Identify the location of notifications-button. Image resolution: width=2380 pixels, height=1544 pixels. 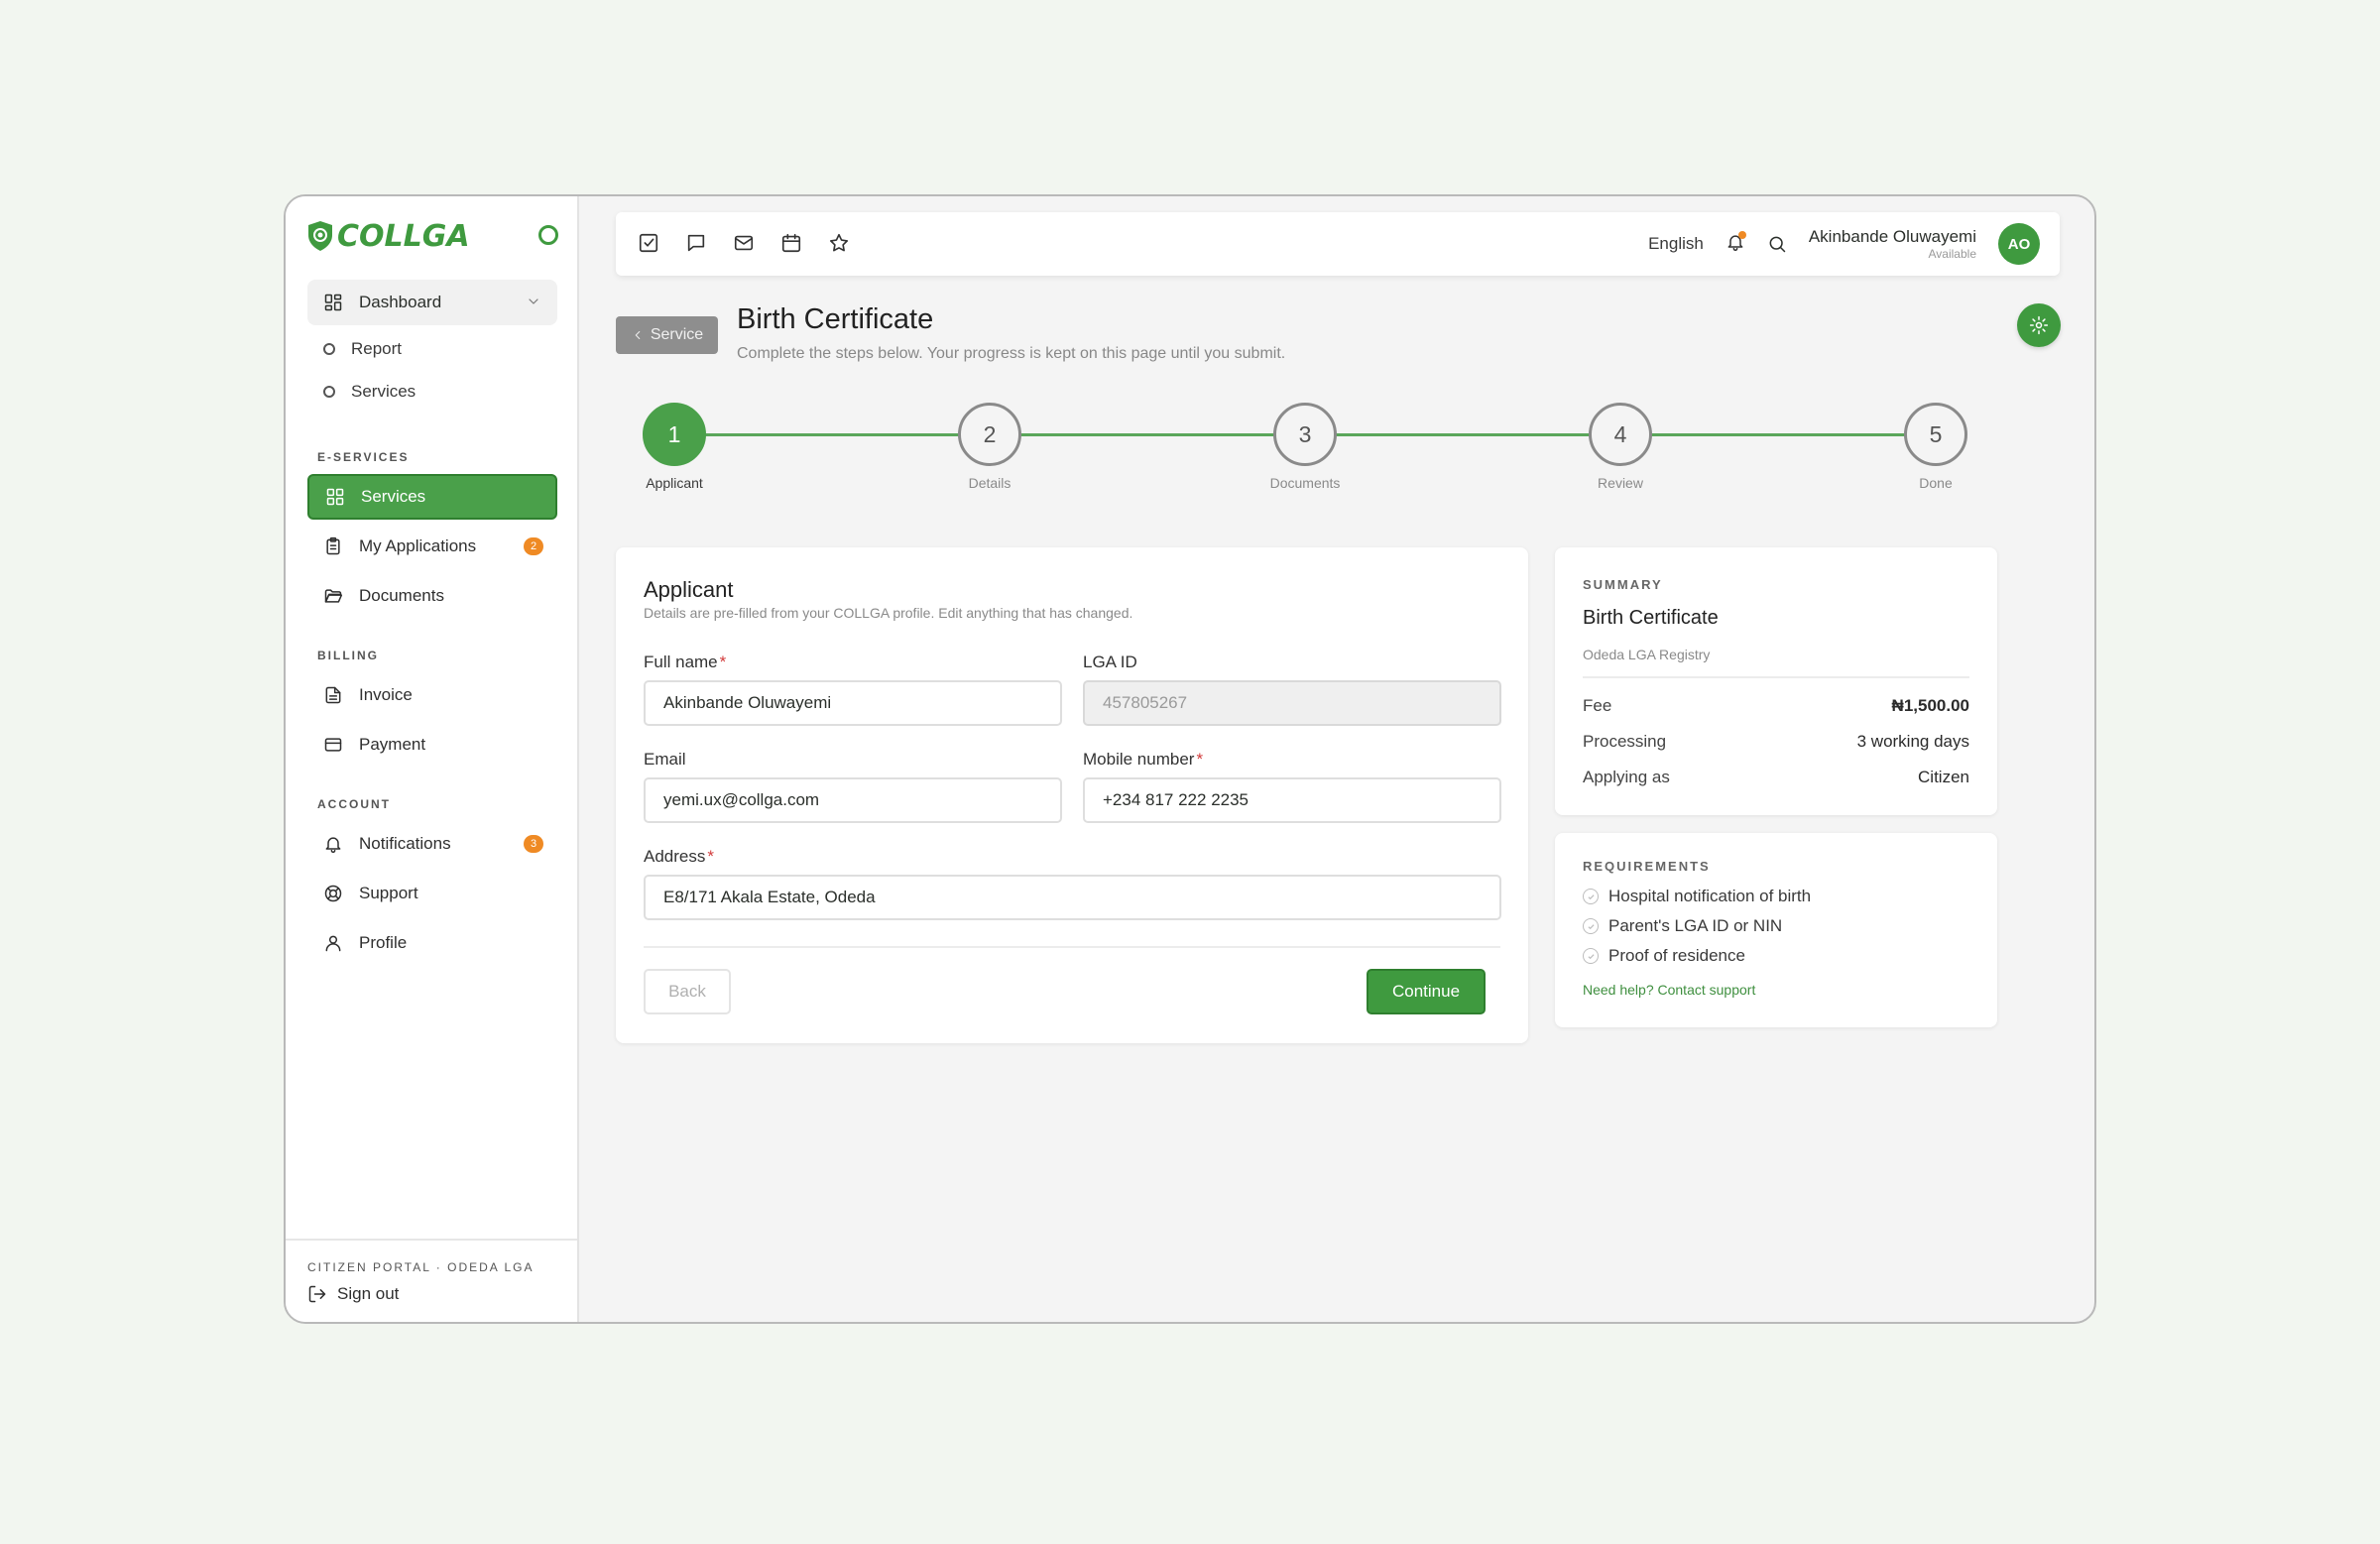
(1736, 243).